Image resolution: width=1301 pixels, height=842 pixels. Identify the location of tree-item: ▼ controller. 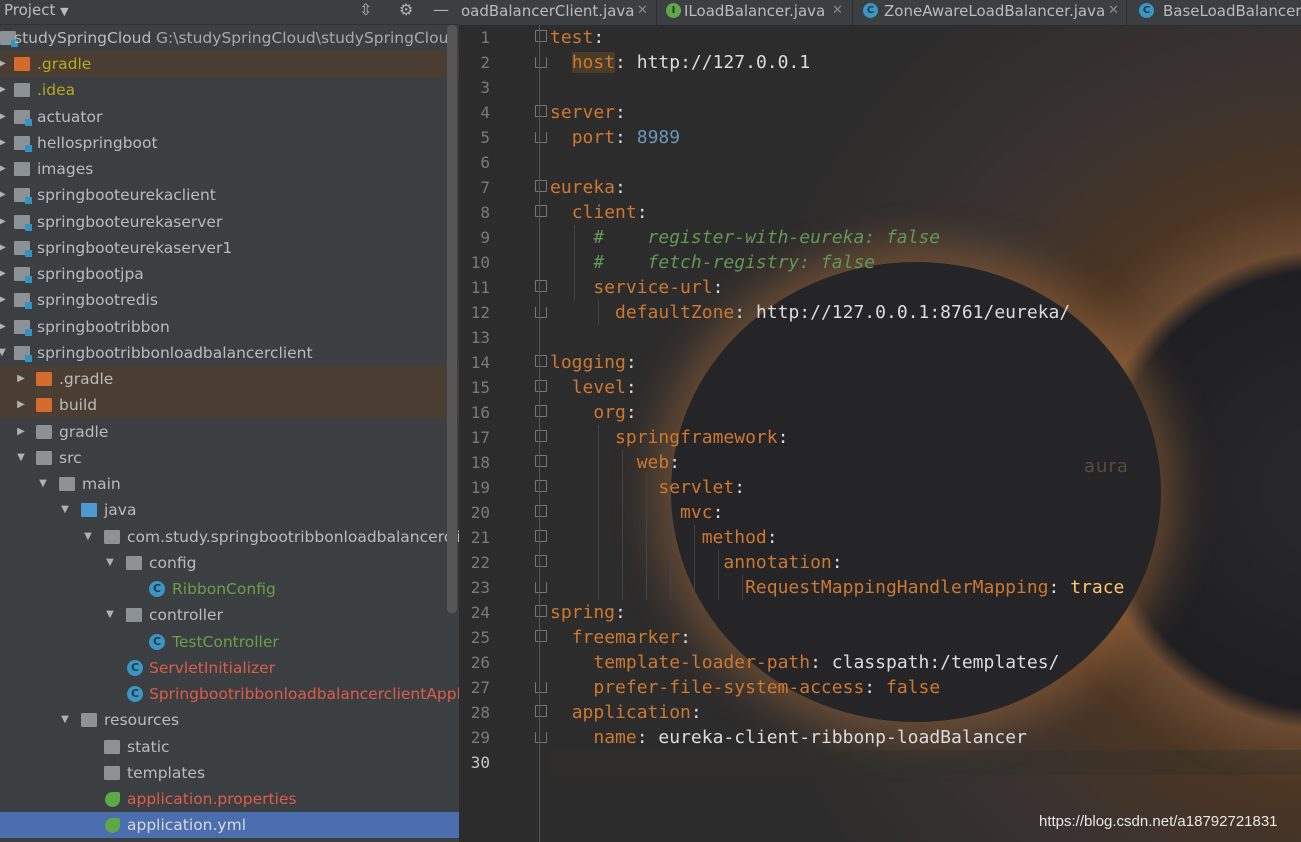
(229, 615).